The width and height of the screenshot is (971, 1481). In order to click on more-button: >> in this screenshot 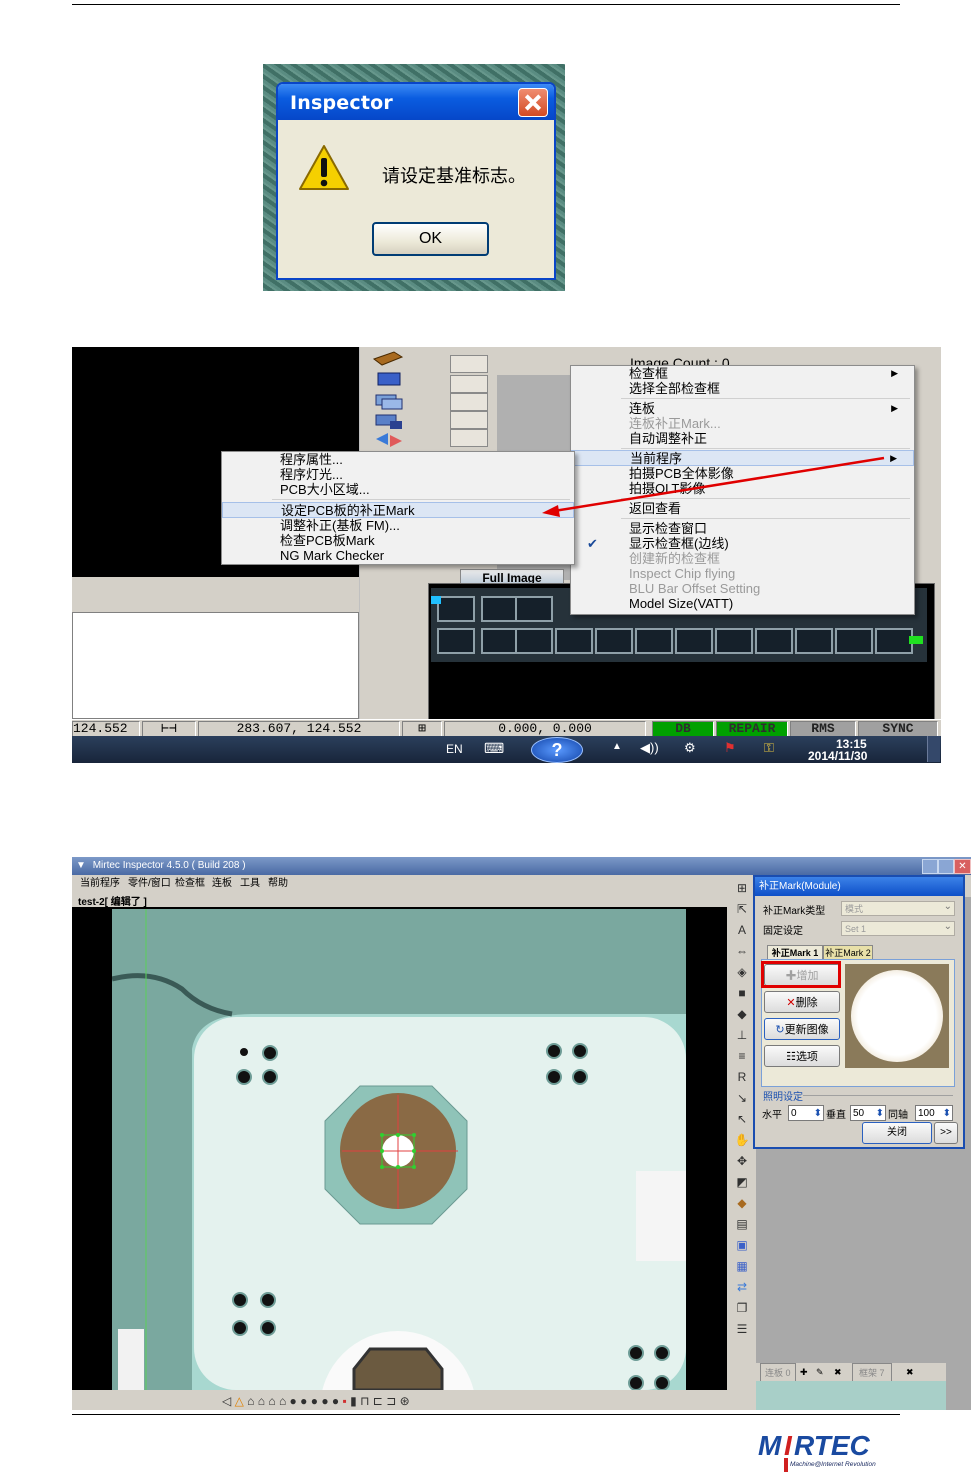, I will do `click(946, 1133)`.